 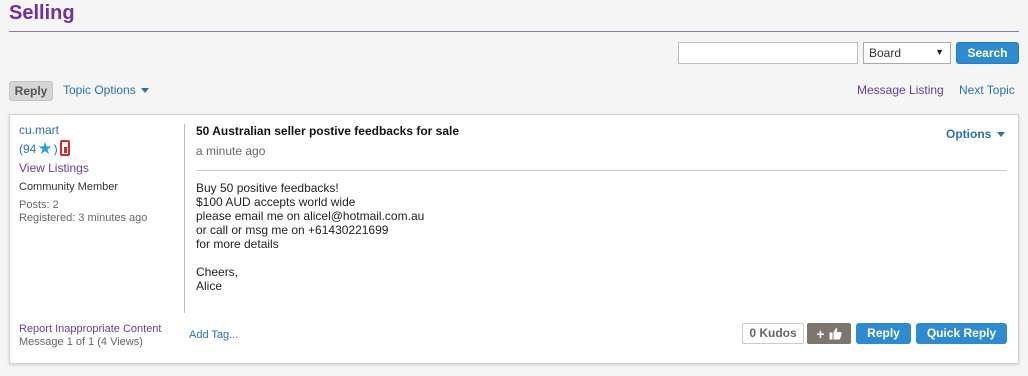 What do you see at coordinates (31, 91) in the screenshot?
I see `reply-button-top: Reply` at bounding box center [31, 91].